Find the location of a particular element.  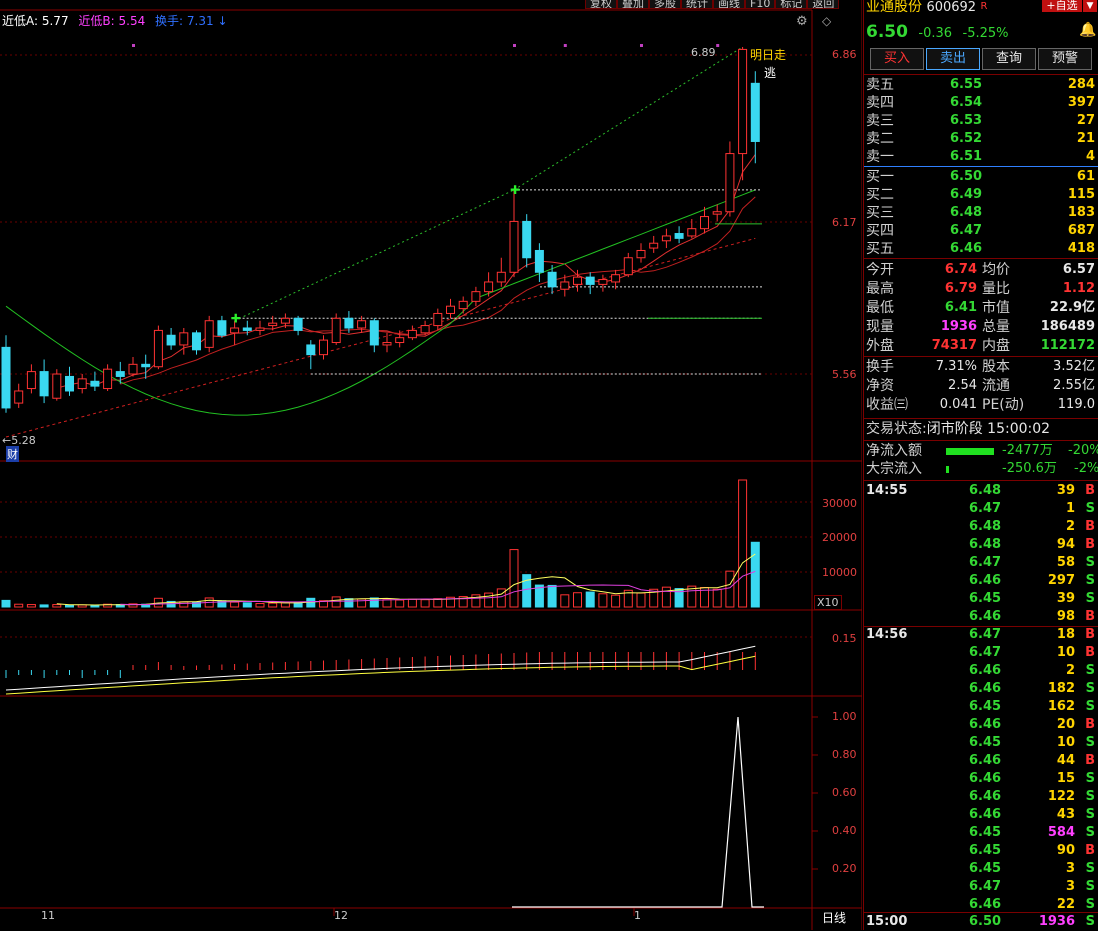

toolbar-duogu: 多股 is located at coordinates (665, 4).